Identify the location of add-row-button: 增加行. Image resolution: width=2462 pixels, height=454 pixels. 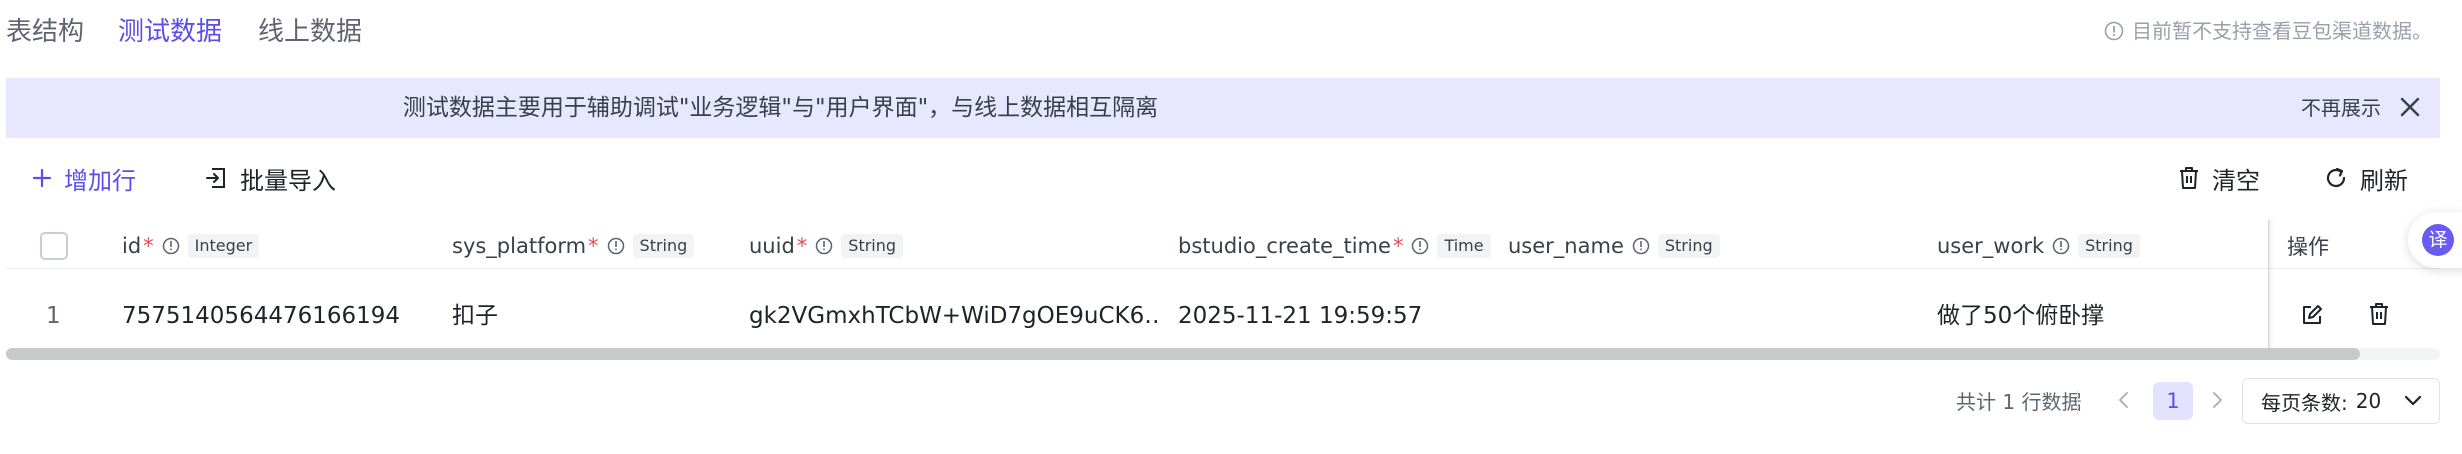
(84, 178).